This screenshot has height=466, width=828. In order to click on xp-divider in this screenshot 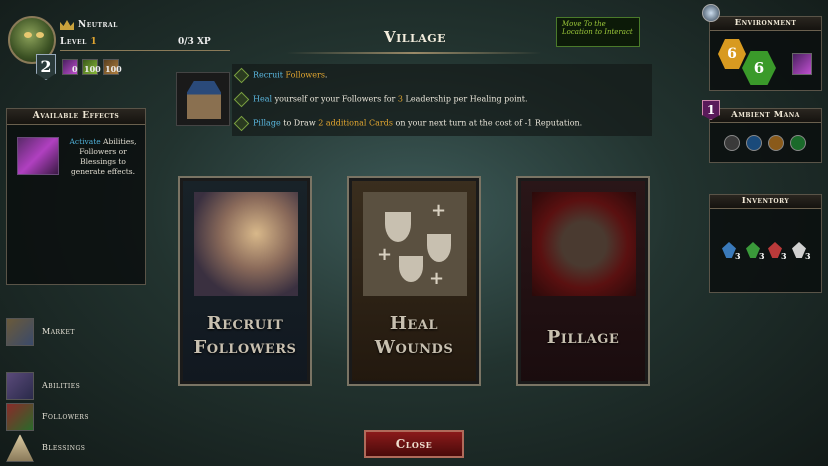, I will do `click(145, 50)`.